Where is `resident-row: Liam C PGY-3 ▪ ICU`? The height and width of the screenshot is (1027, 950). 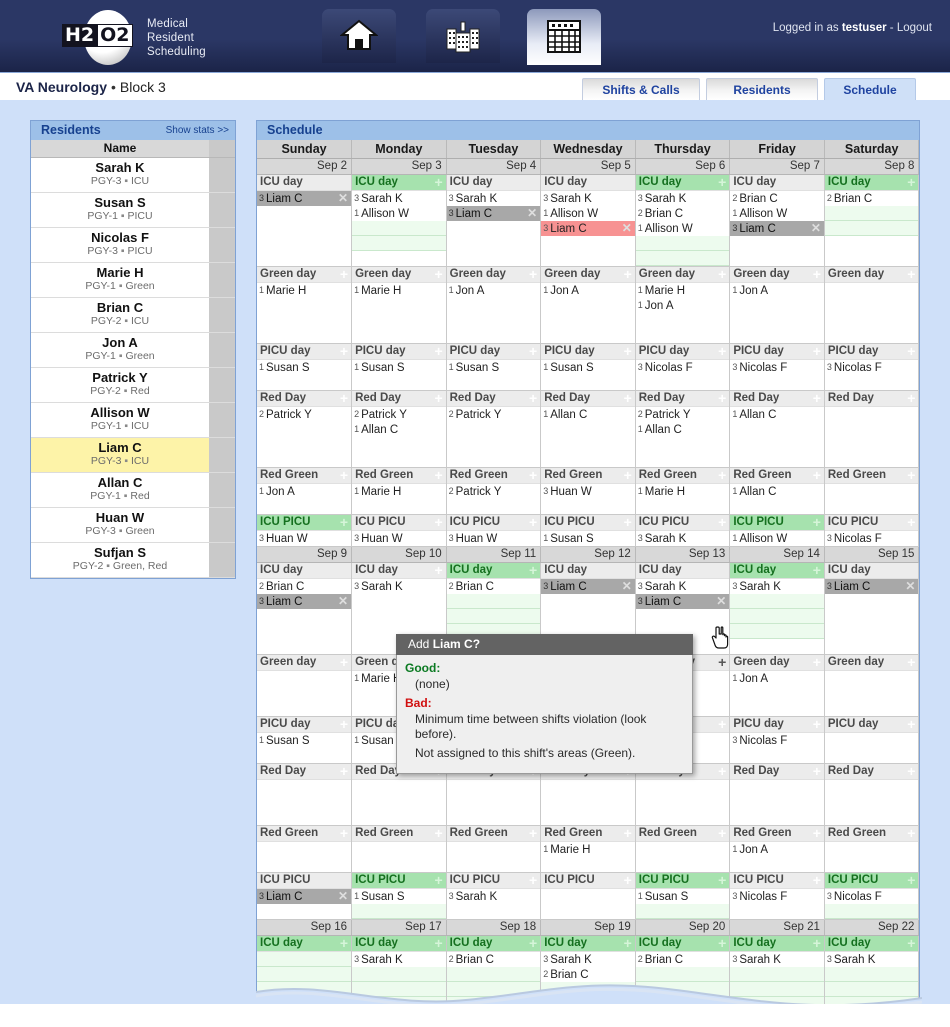
resident-row: Liam C PGY-3 ▪ ICU is located at coordinates (133, 455).